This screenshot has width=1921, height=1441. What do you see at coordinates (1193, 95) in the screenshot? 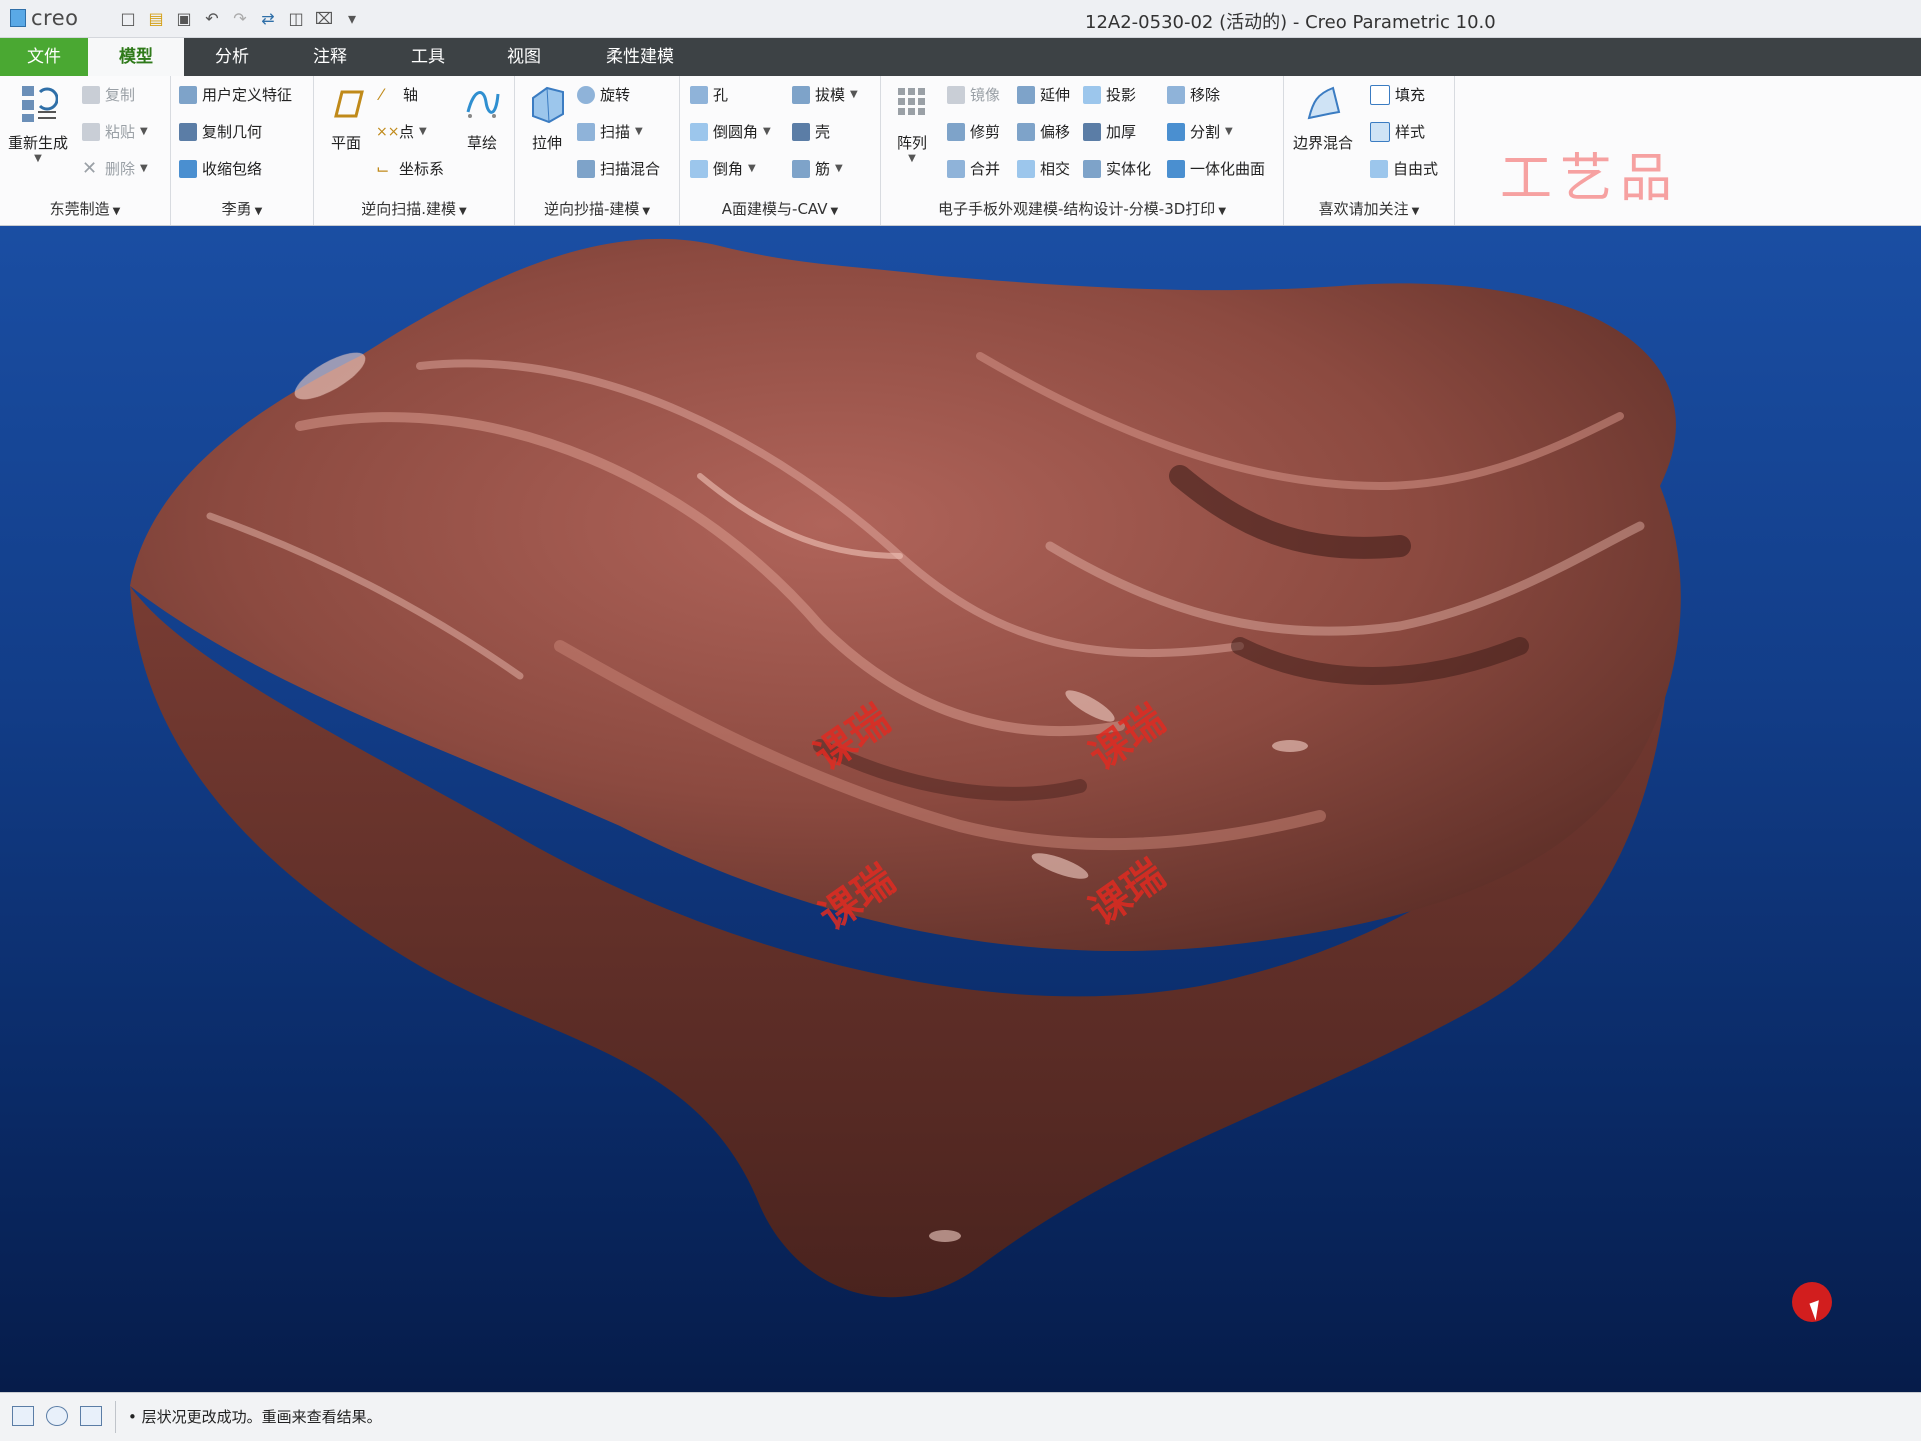
I see `remove-button: 移除` at bounding box center [1193, 95].